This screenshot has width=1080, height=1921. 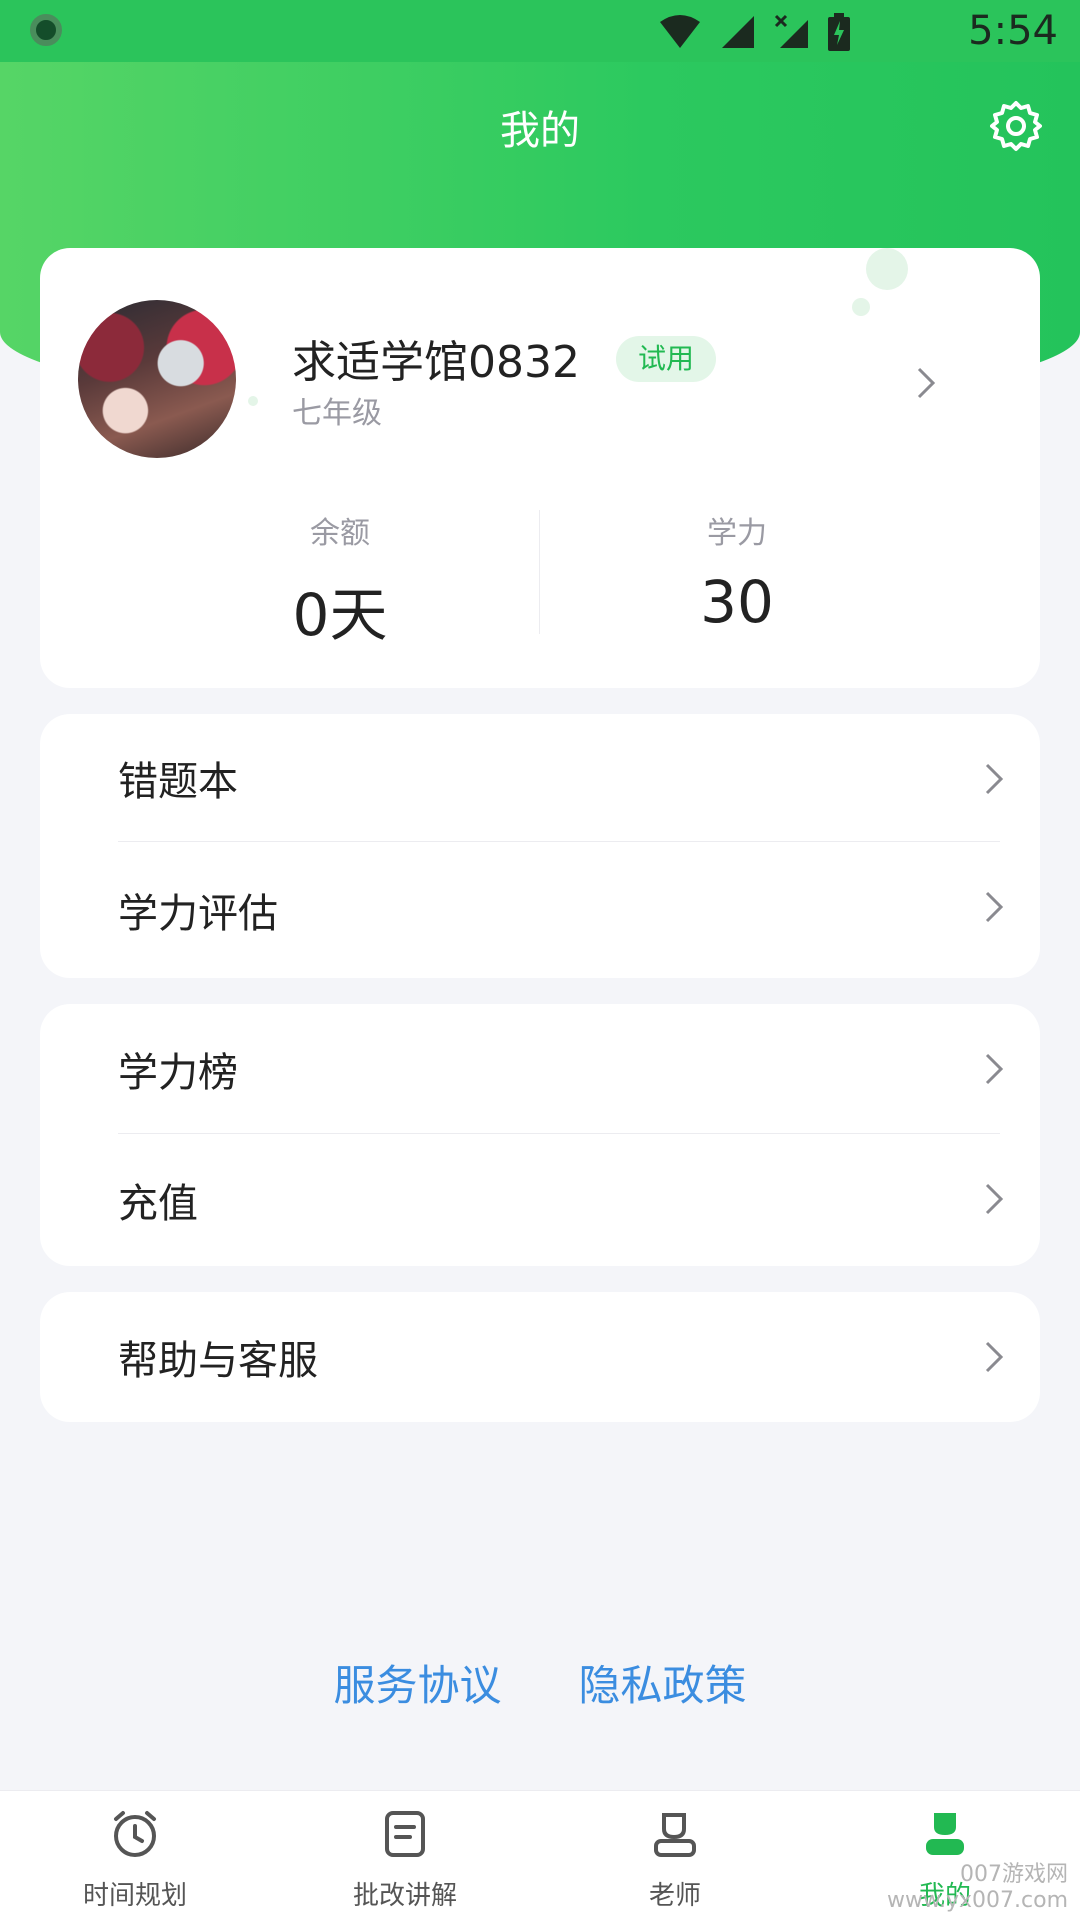 I want to click on score-value: 30, so click(x=737, y=602).